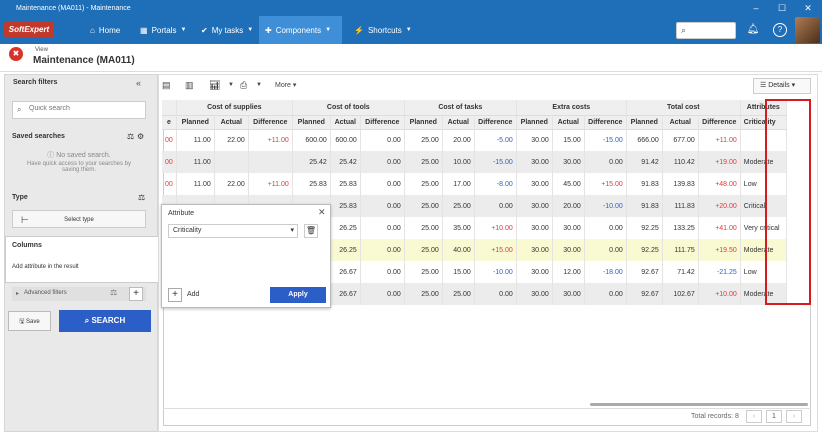  Describe the element at coordinates (706, 30) in the screenshot. I see `global-search-input: ⌕` at that location.